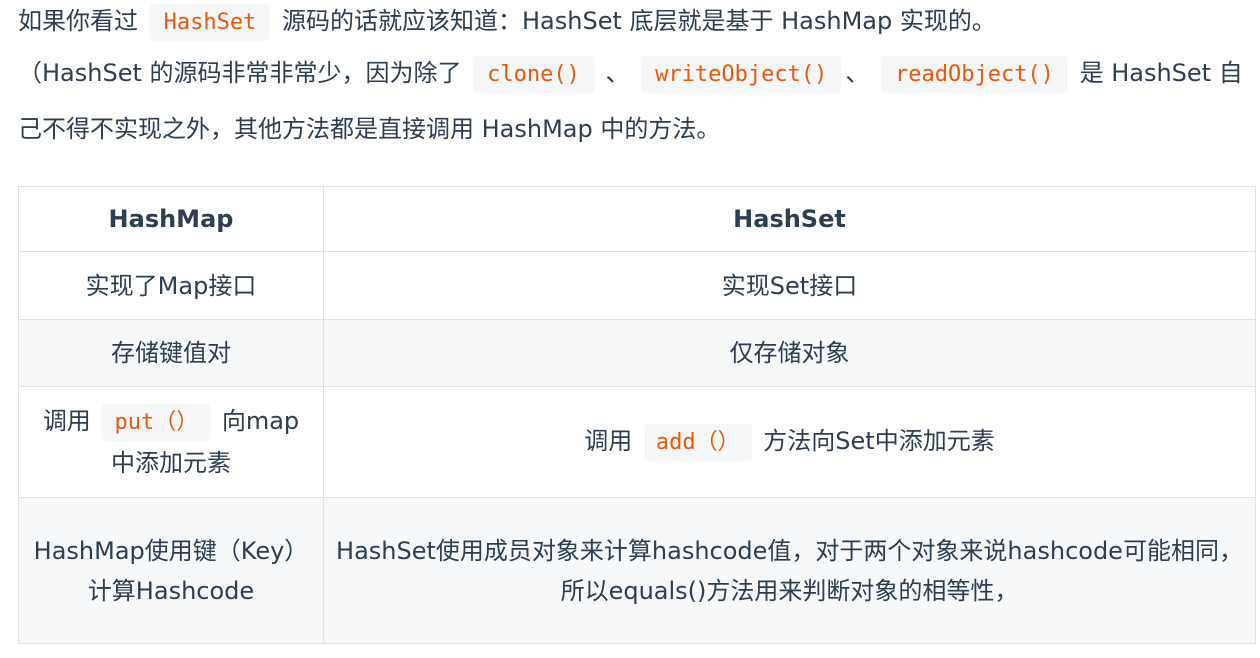  I want to click on inline-code-readobject: readObject(), so click(974, 74).